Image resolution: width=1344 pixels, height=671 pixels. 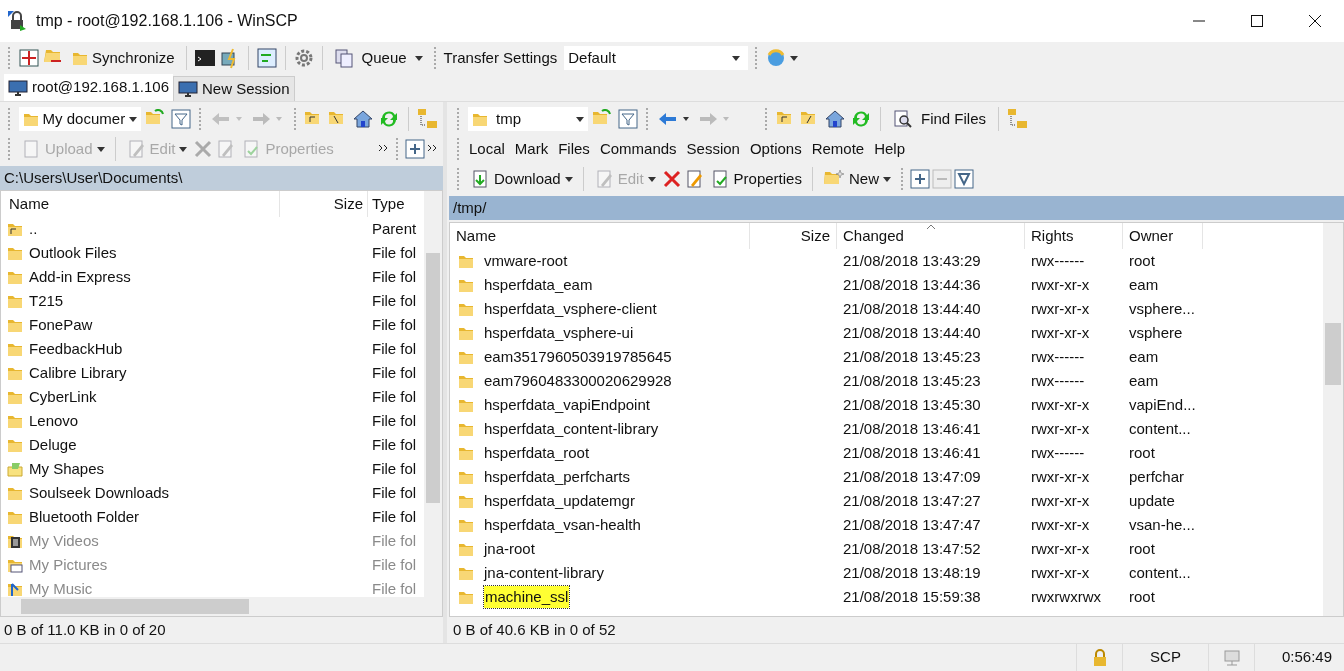 I want to click on file-row: hsperfdata_vsphere-ui 21/08/2018 13:44:40 rwxr-xr-x vsphere, so click(x=886, y=333).